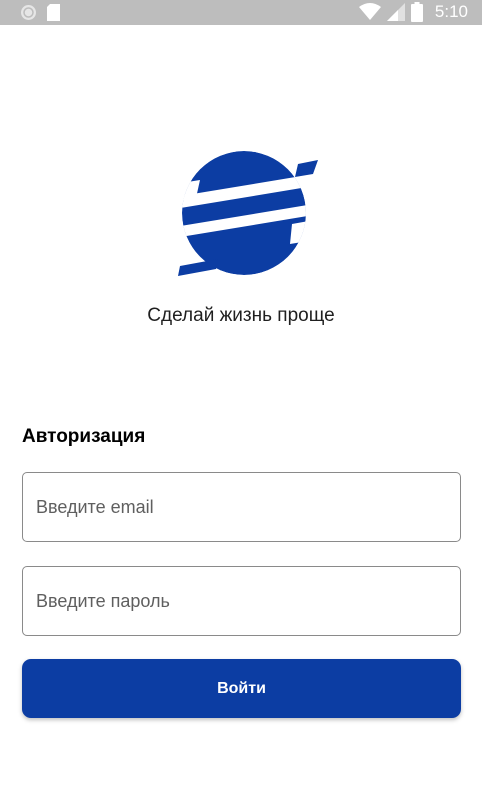  What do you see at coordinates (416, 12) in the screenshot?
I see `battery-icon` at bounding box center [416, 12].